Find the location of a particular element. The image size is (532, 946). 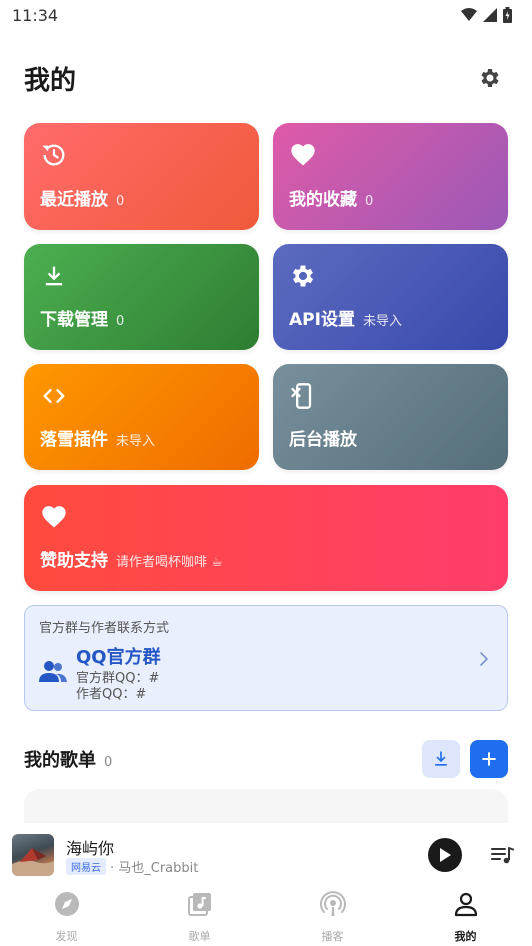

bottom-nav: 发现 歌单 播客 我的 is located at coordinates (266, 916).